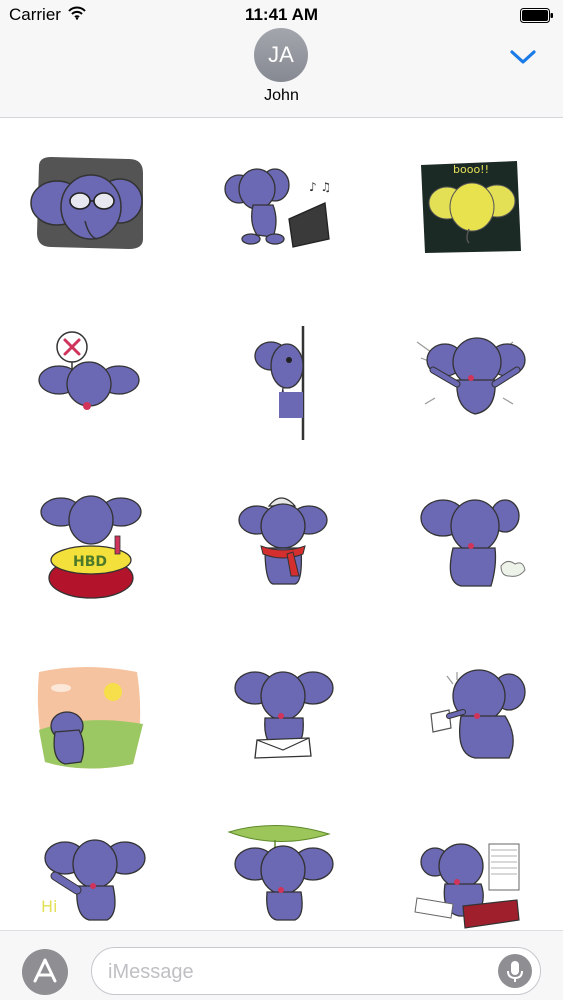 The height and width of the screenshot is (1000, 563). What do you see at coordinates (281, 55) in the screenshot?
I see `contact-avatar: JA` at bounding box center [281, 55].